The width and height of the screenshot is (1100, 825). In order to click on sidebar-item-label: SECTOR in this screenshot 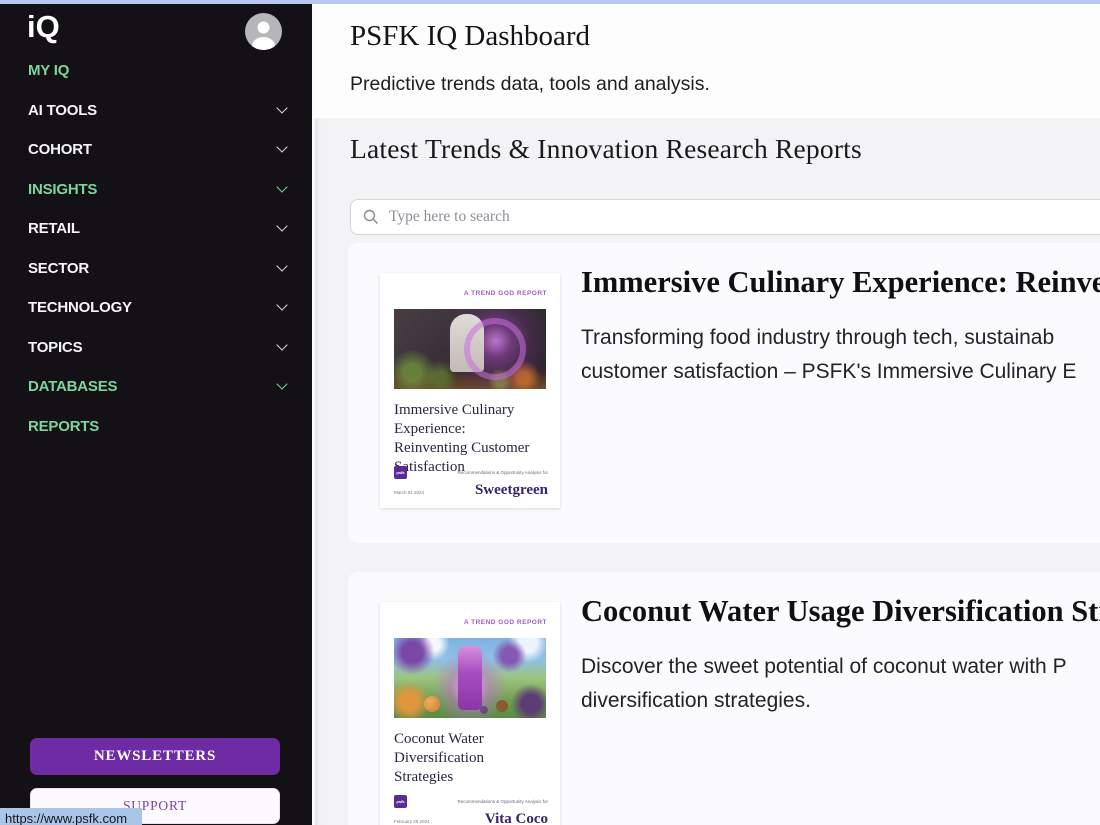, I will do `click(59, 268)`.